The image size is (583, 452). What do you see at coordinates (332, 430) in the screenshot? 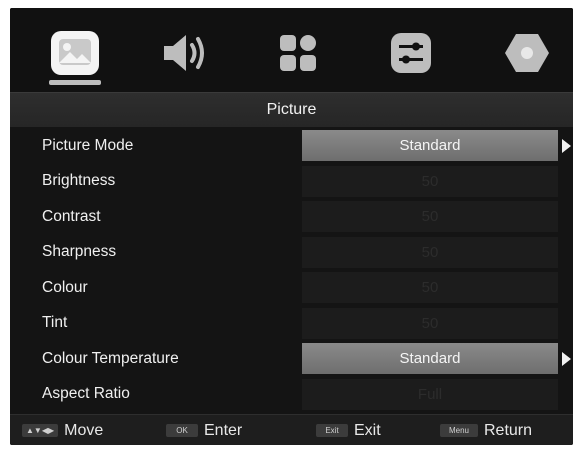
I see `exit-key-icon: Exit` at bounding box center [332, 430].